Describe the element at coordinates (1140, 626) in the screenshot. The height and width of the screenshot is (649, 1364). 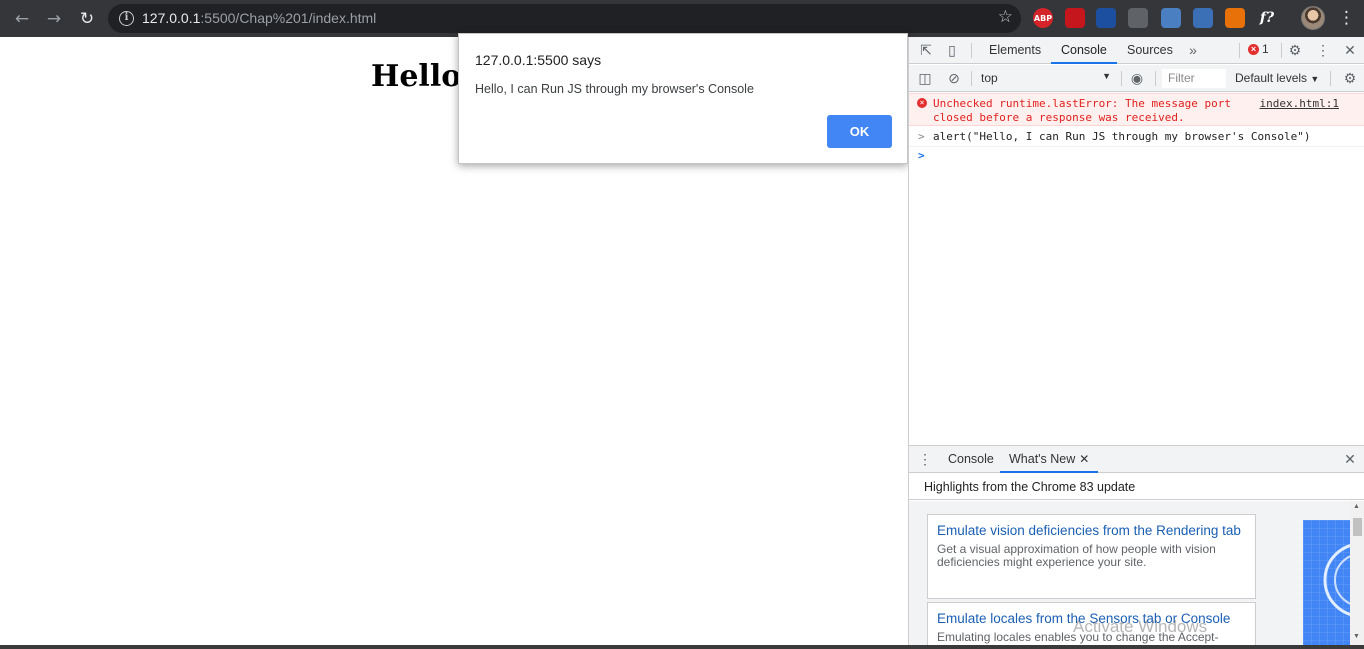
I see `activate-windows-watermark: Activate Windows` at that location.